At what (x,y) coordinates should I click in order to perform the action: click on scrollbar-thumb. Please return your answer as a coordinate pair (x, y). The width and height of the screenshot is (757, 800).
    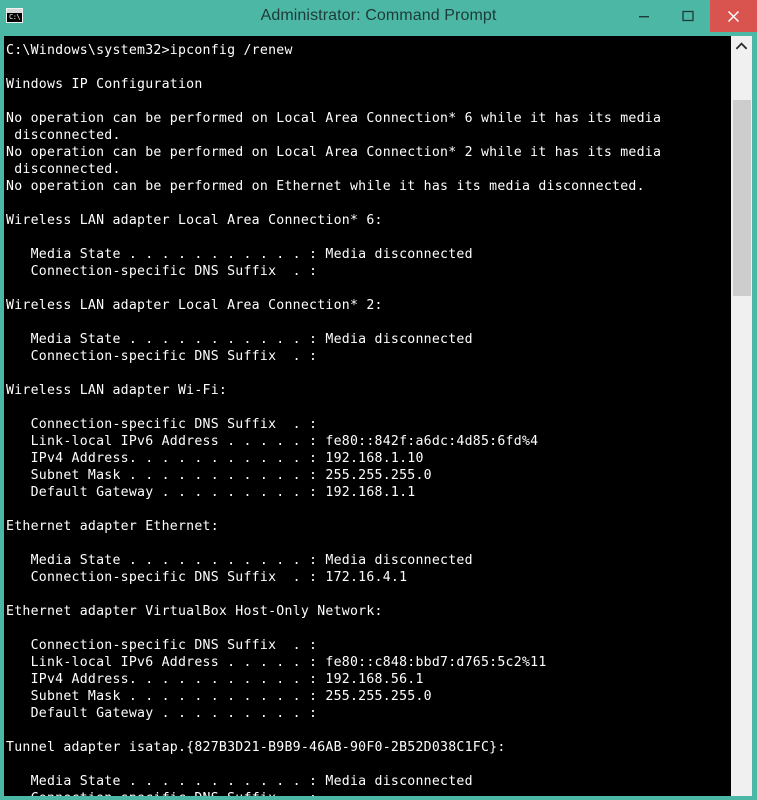
    Looking at the image, I should click on (742, 198).